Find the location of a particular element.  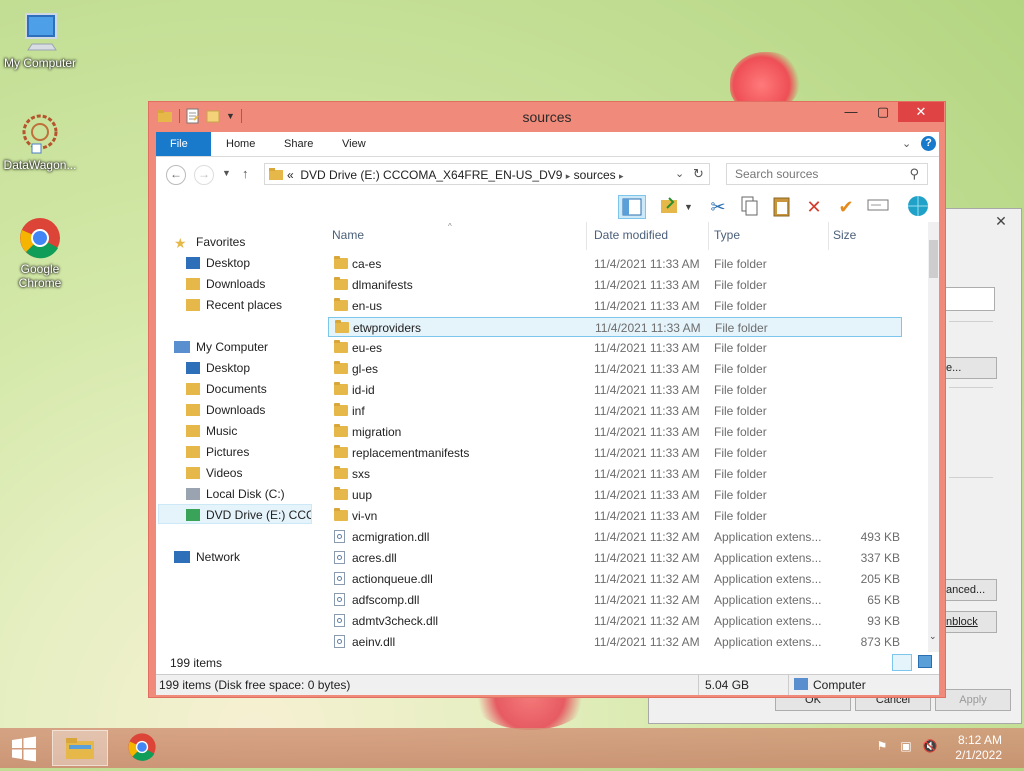

table-row: migration 11/4/2021 11:33 AM File folder is located at coordinates (615, 432).